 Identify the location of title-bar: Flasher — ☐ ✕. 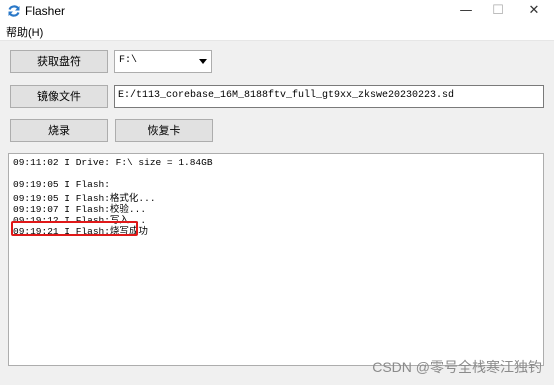
(277, 11).